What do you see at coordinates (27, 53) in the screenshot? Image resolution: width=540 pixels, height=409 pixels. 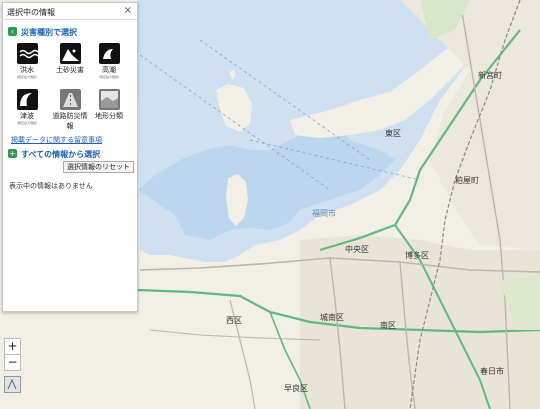 I see `flood-icon` at bounding box center [27, 53].